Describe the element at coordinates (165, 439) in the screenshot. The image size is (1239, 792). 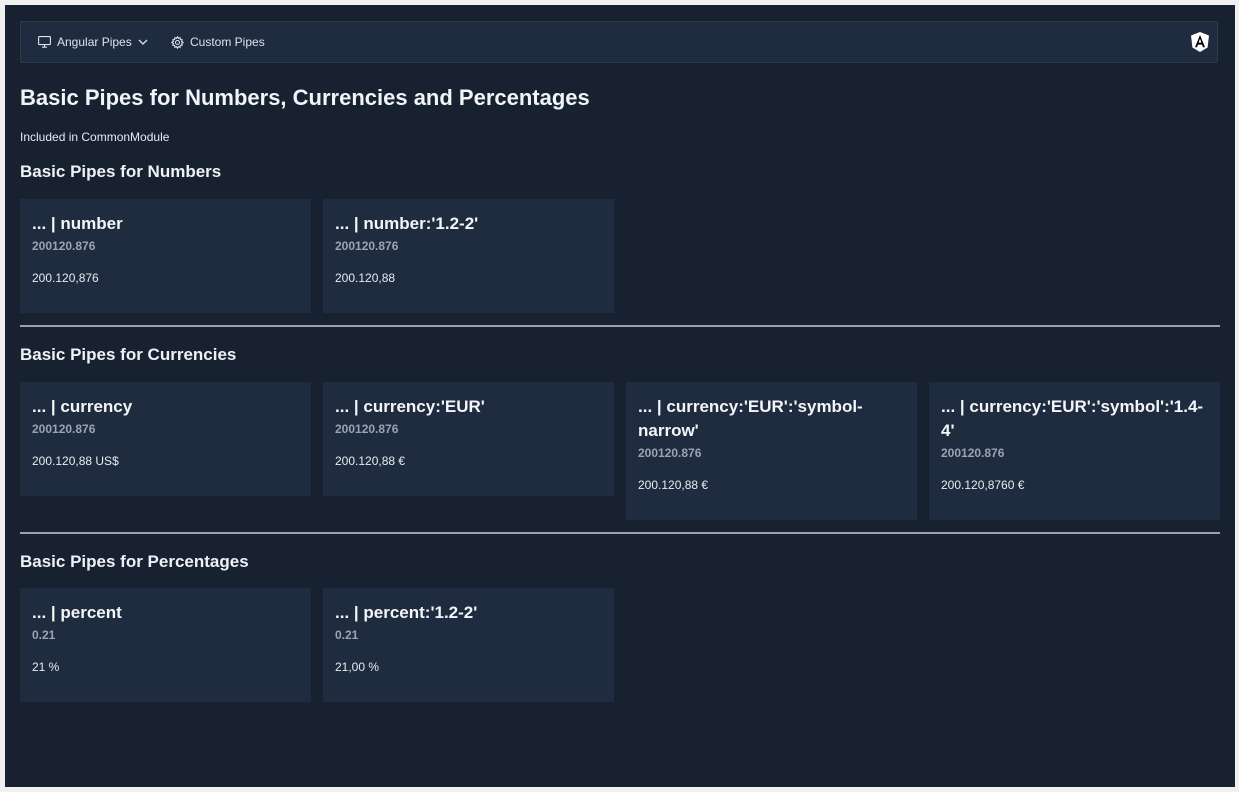
I see `pipe-card: ... | currency 200120.876 200.120,88 US$` at that location.